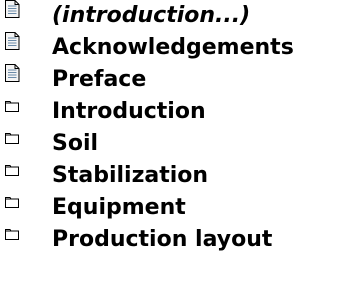 The height and width of the screenshot is (308, 361). I want to click on toc-item-stabilization: Stabilization, so click(180, 176).